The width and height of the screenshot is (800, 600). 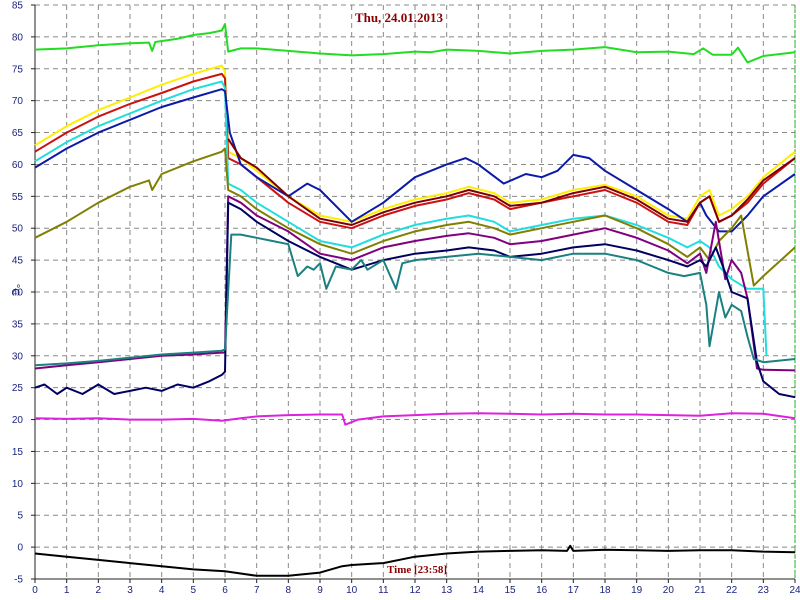 I want to click on x-tick-label: 15, so click(x=510, y=590).